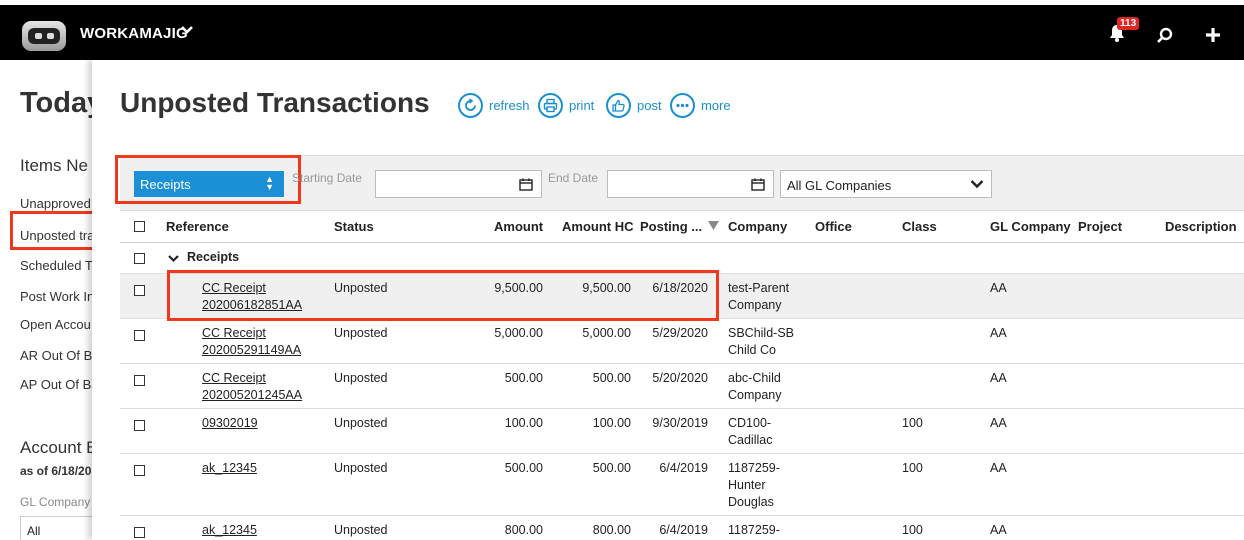 This screenshot has height=540, width=1244. What do you see at coordinates (598, 226) in the screenshot?
I see `col-amount-hc: Amount HC` at bounding box center [598, 226].